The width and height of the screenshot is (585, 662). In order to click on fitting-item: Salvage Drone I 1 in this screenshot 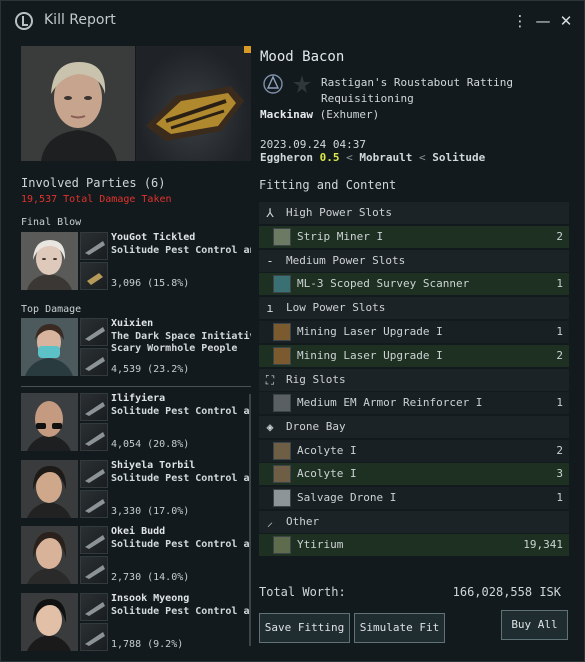, I will do `click(414, 498)`.